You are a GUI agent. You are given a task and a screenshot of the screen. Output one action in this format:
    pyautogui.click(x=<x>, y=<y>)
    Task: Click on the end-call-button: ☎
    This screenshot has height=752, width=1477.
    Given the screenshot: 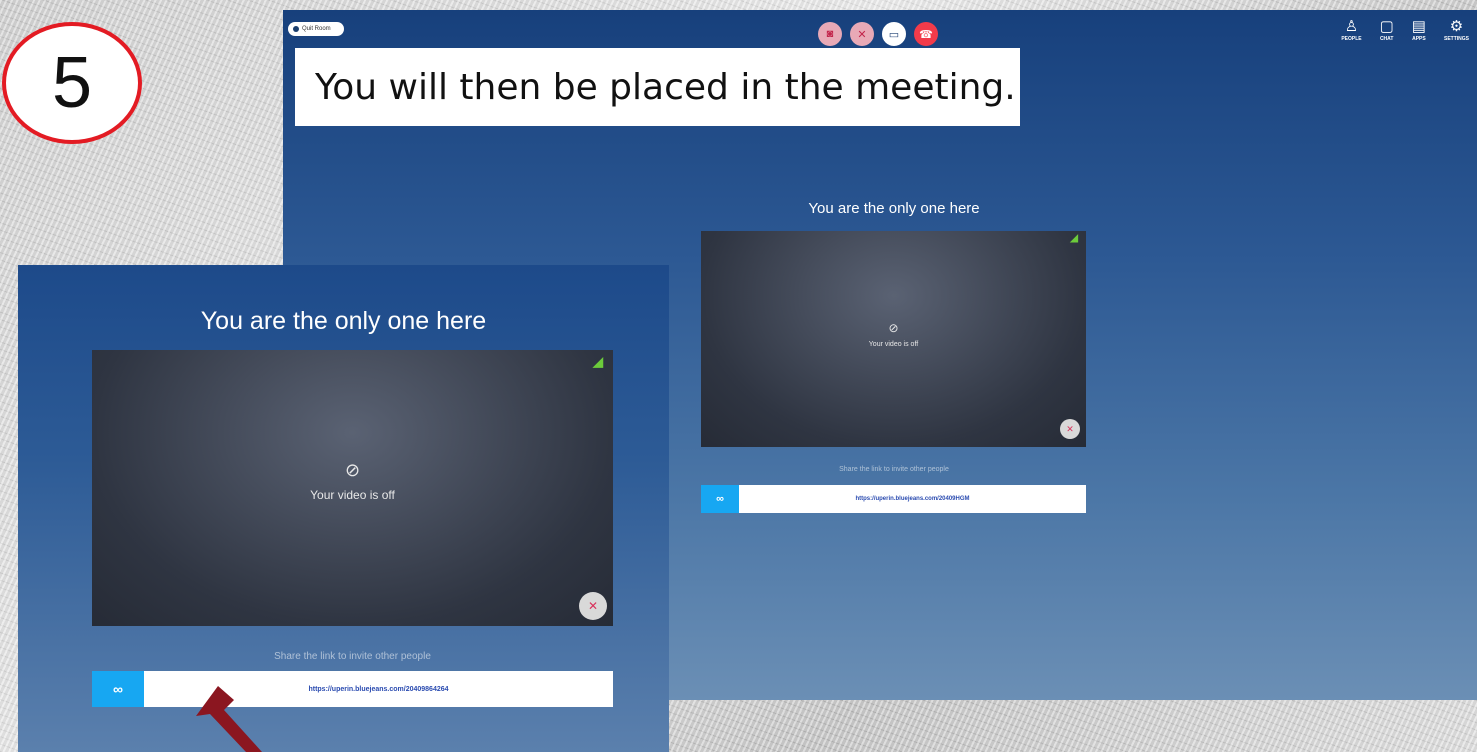 What is the action you would take?
    pyautogui.click(x=926, y=34)
    